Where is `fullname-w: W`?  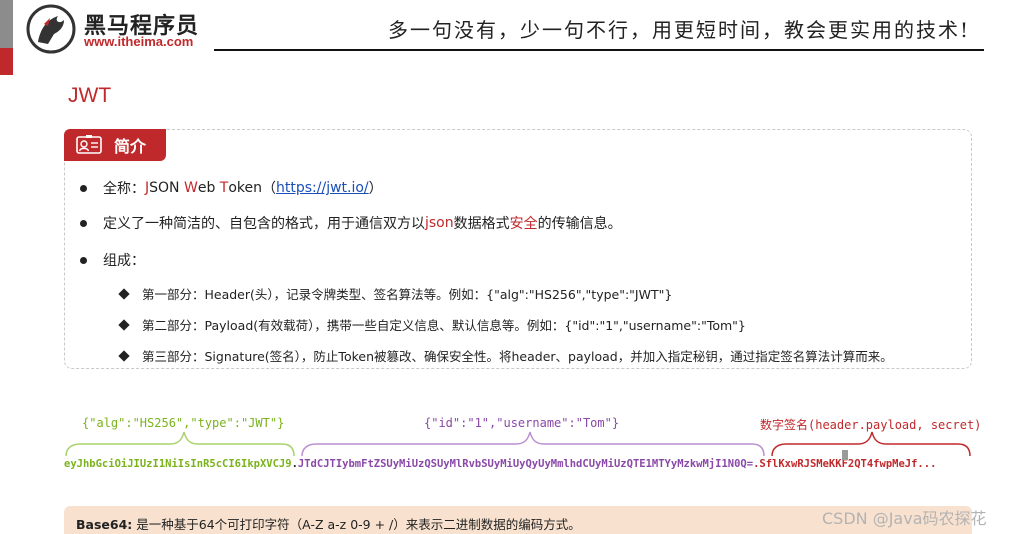 fullname-w: W is located at coordinates (190, 188).